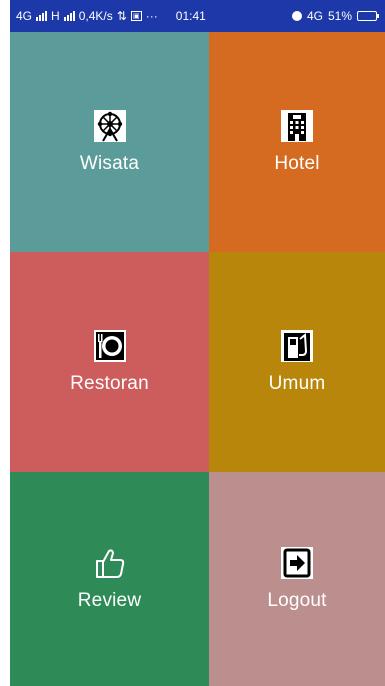  I want to click on battery-percent: 51%, so click(339, 16).